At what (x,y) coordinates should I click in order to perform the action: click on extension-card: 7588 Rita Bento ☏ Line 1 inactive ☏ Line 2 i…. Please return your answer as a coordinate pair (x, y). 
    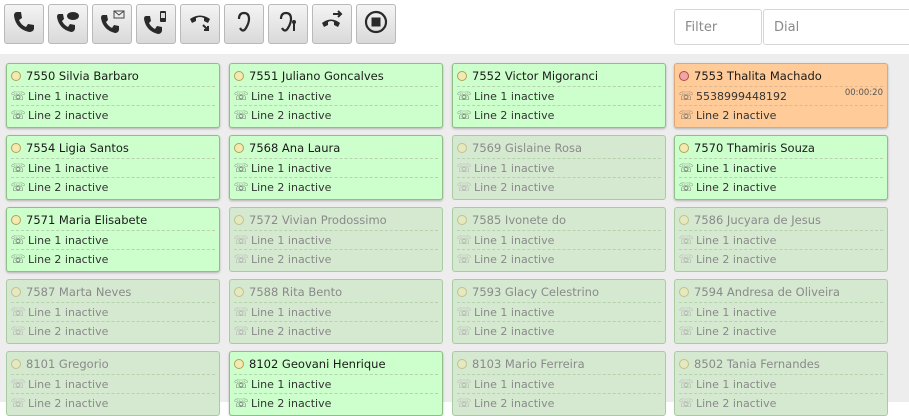
    Looking at the image, I should click on (336, 311).